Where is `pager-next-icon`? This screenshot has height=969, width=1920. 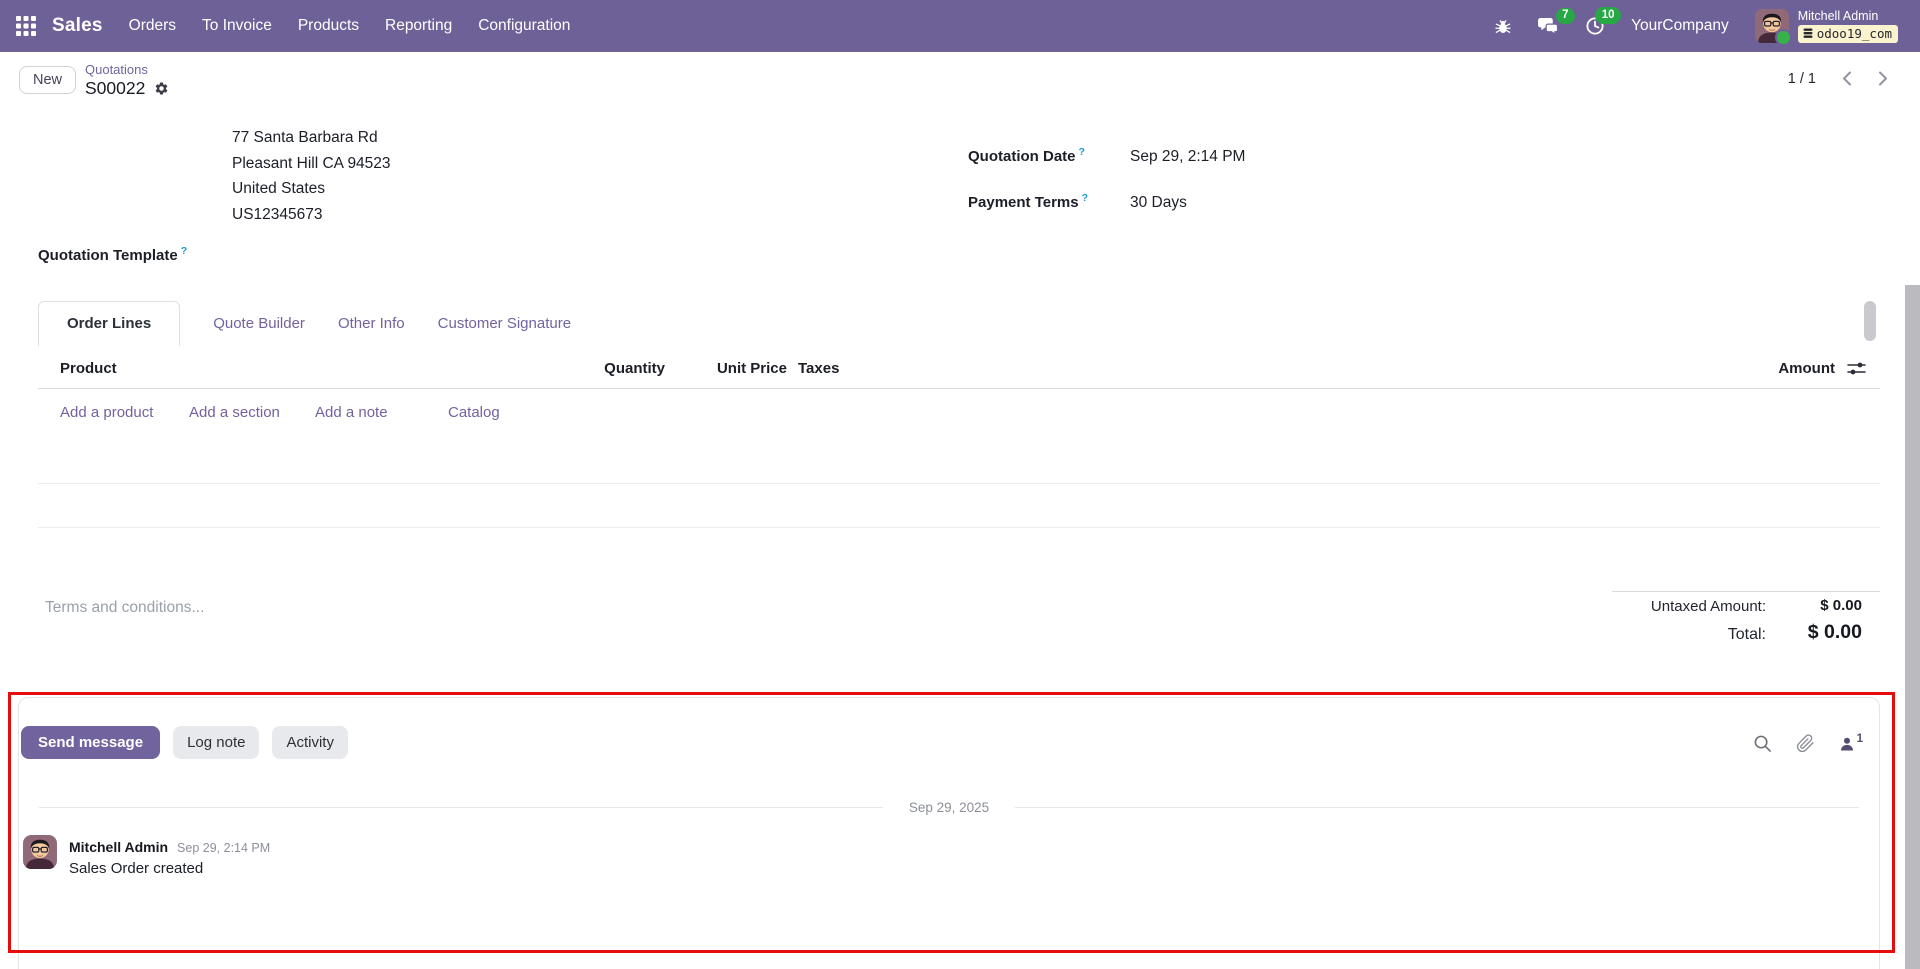 pager-next-icon is located at coordinates (1883, 78).